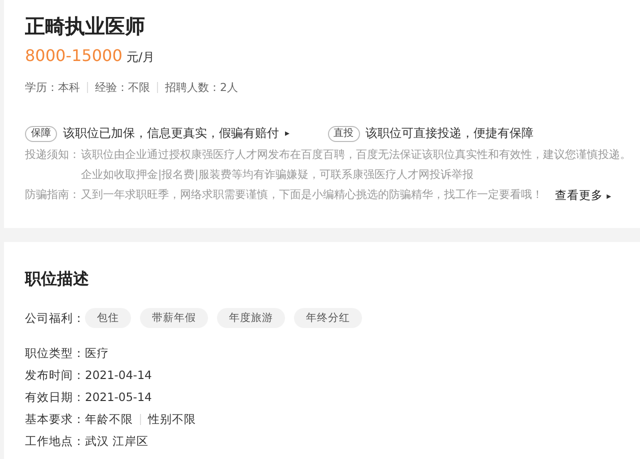 Image resolution: width=640 pixels, height=459 pixels. I want to click on job-requirement: 经验：不限, so click(122, 87).